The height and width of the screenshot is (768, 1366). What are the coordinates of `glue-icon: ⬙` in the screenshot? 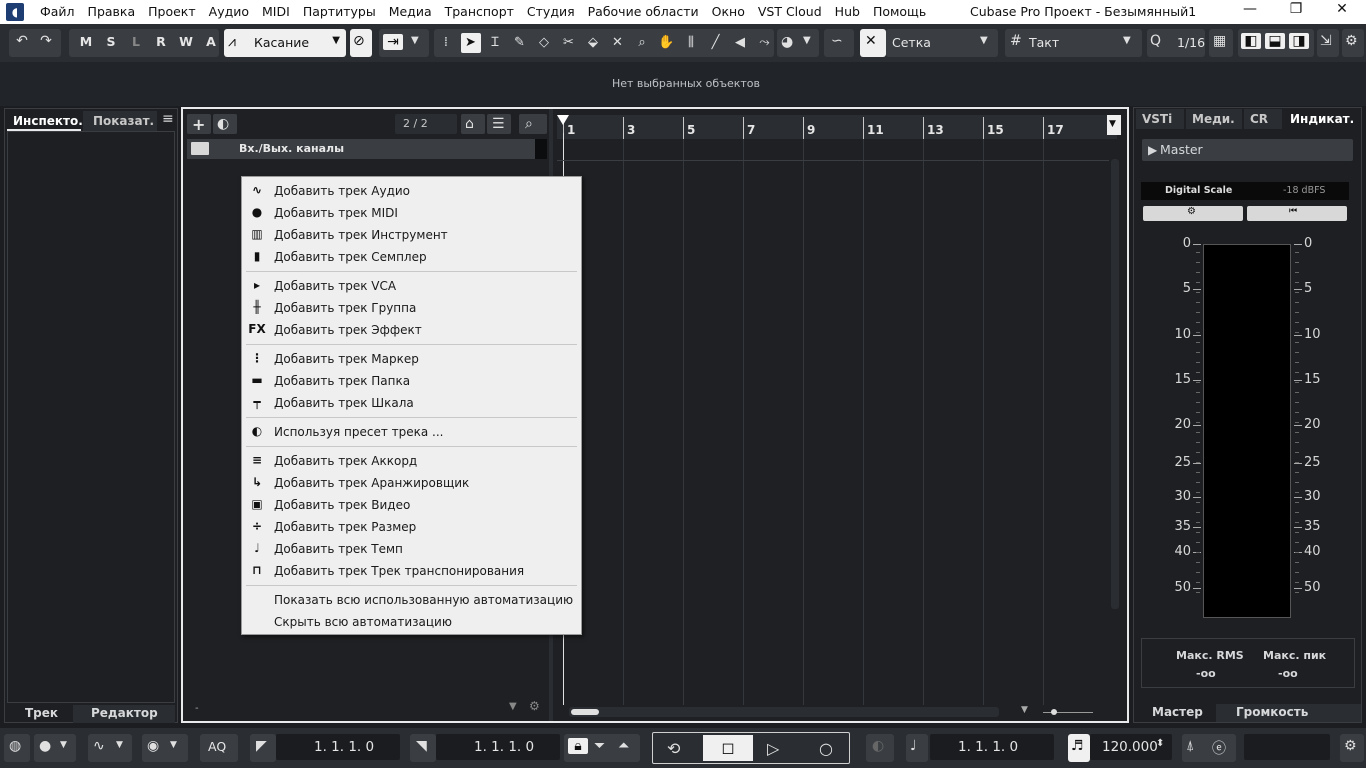 It's located at (593, 43).